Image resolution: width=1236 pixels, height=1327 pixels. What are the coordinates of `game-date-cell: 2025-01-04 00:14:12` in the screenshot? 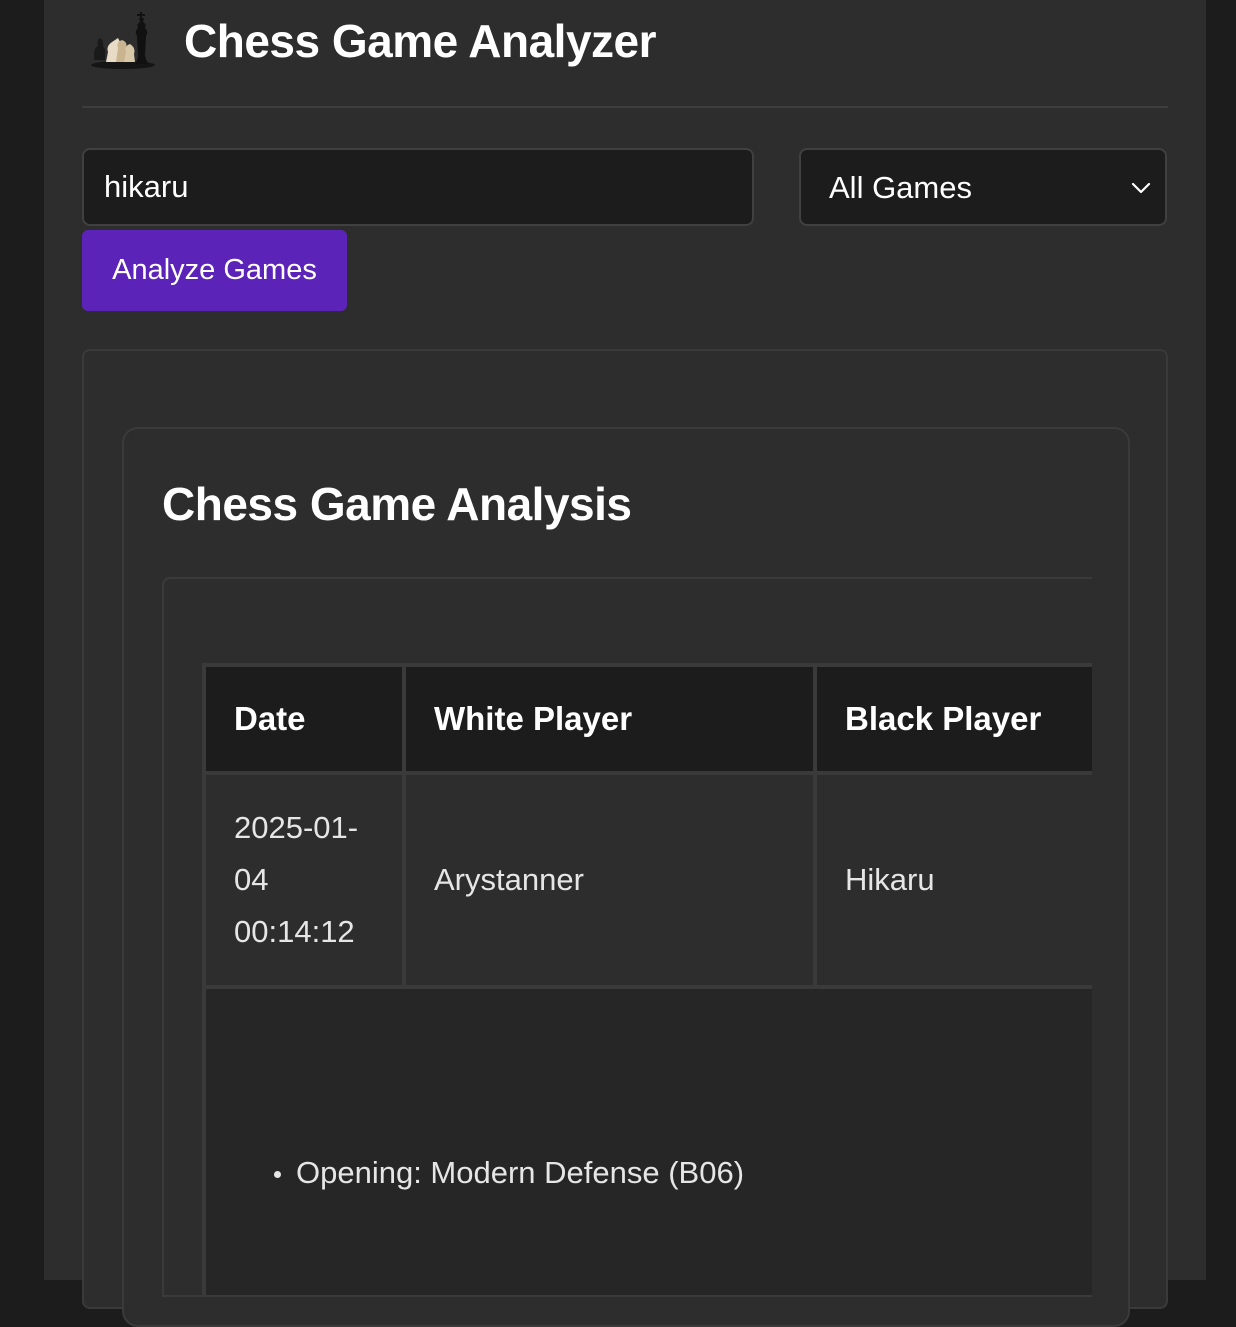 It's located at (304, 880).